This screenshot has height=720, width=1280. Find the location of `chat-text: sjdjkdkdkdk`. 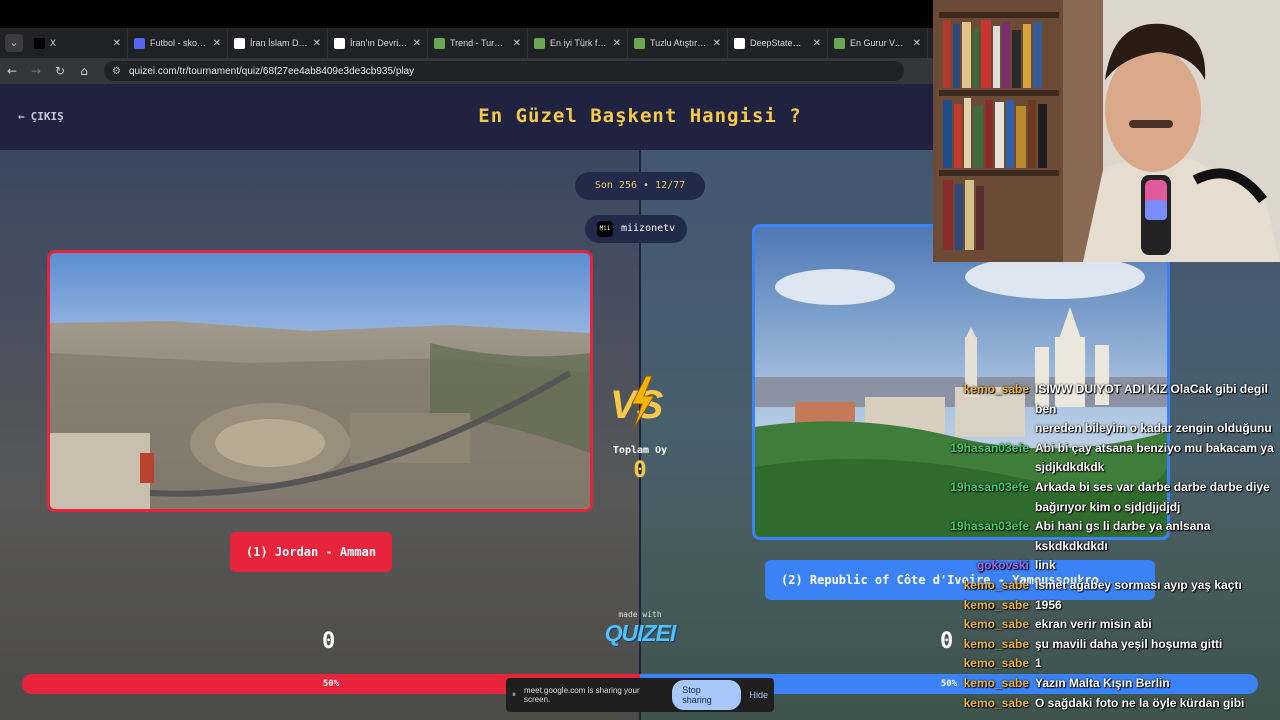

chat-text: sjdjkdkdkdk is located at coordinates (1070, 467).